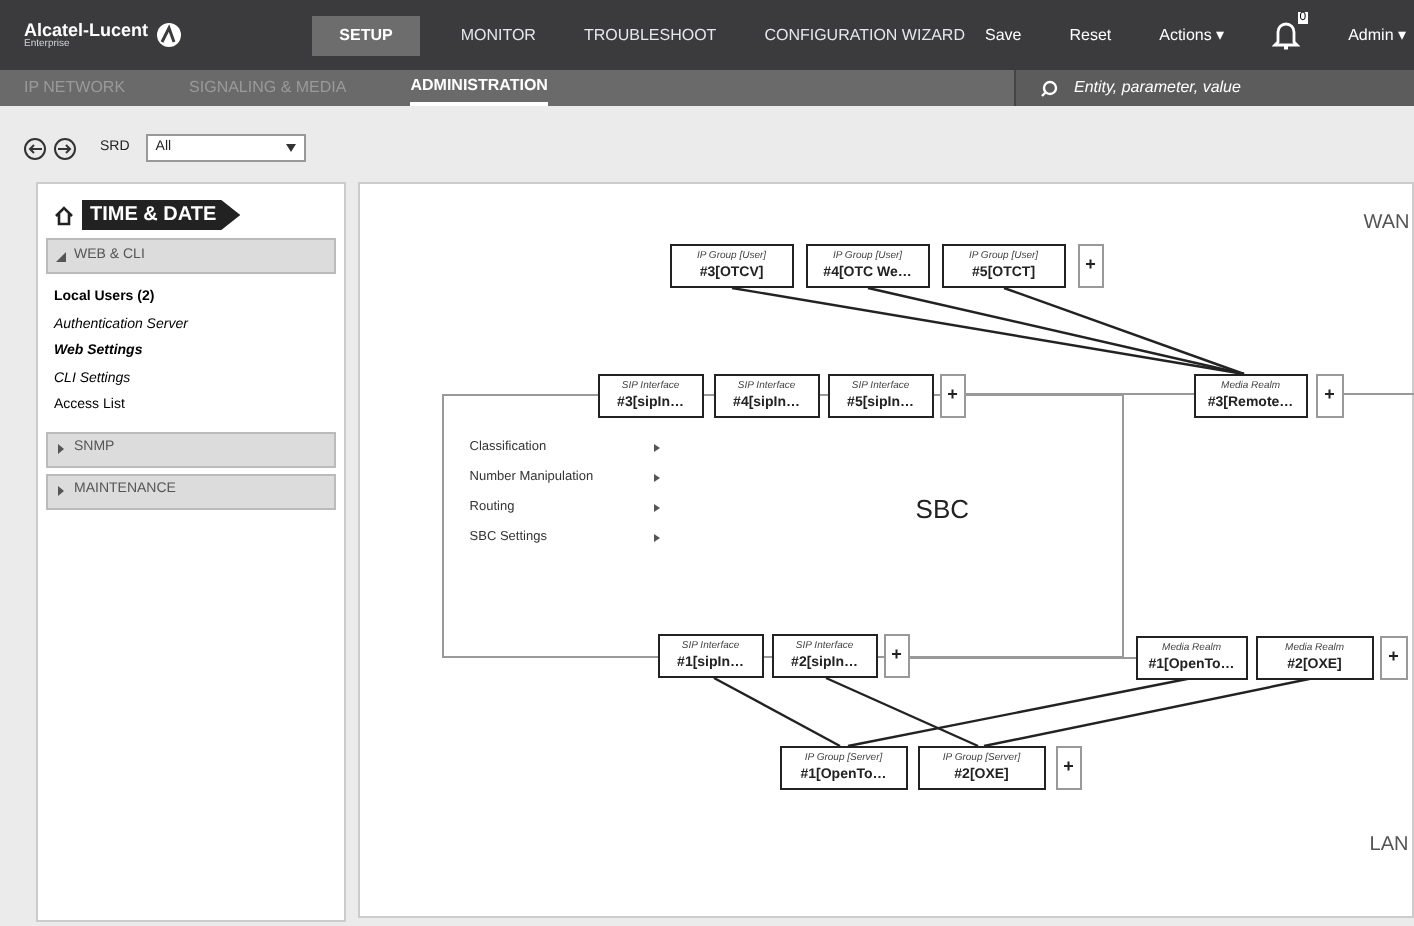  I want to click on search-input: Entity, parameter, value, so click(1234, 88).